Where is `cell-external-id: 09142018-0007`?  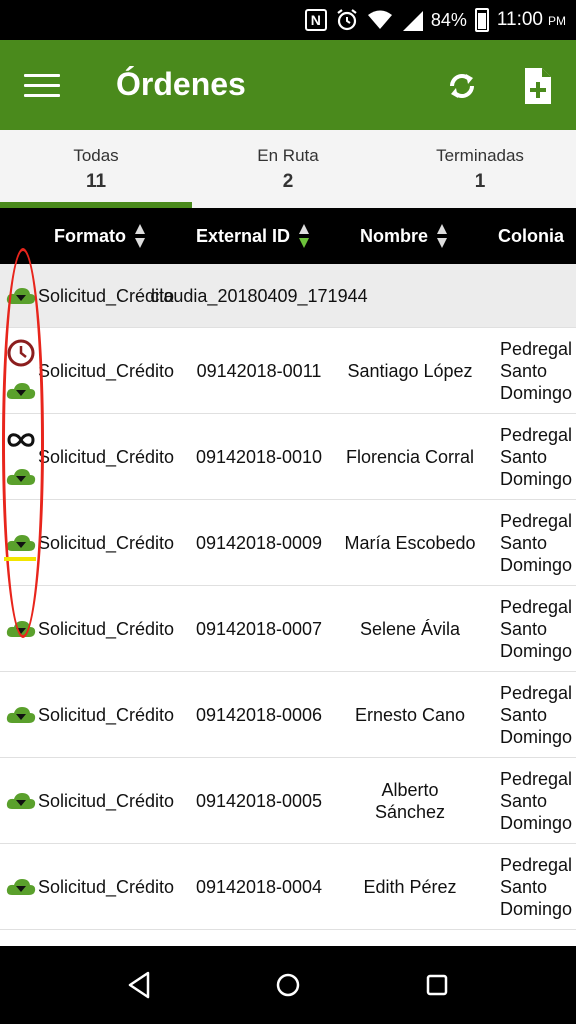
cell-external-id: 09142018-0007 is located at coordinates (259, 628).